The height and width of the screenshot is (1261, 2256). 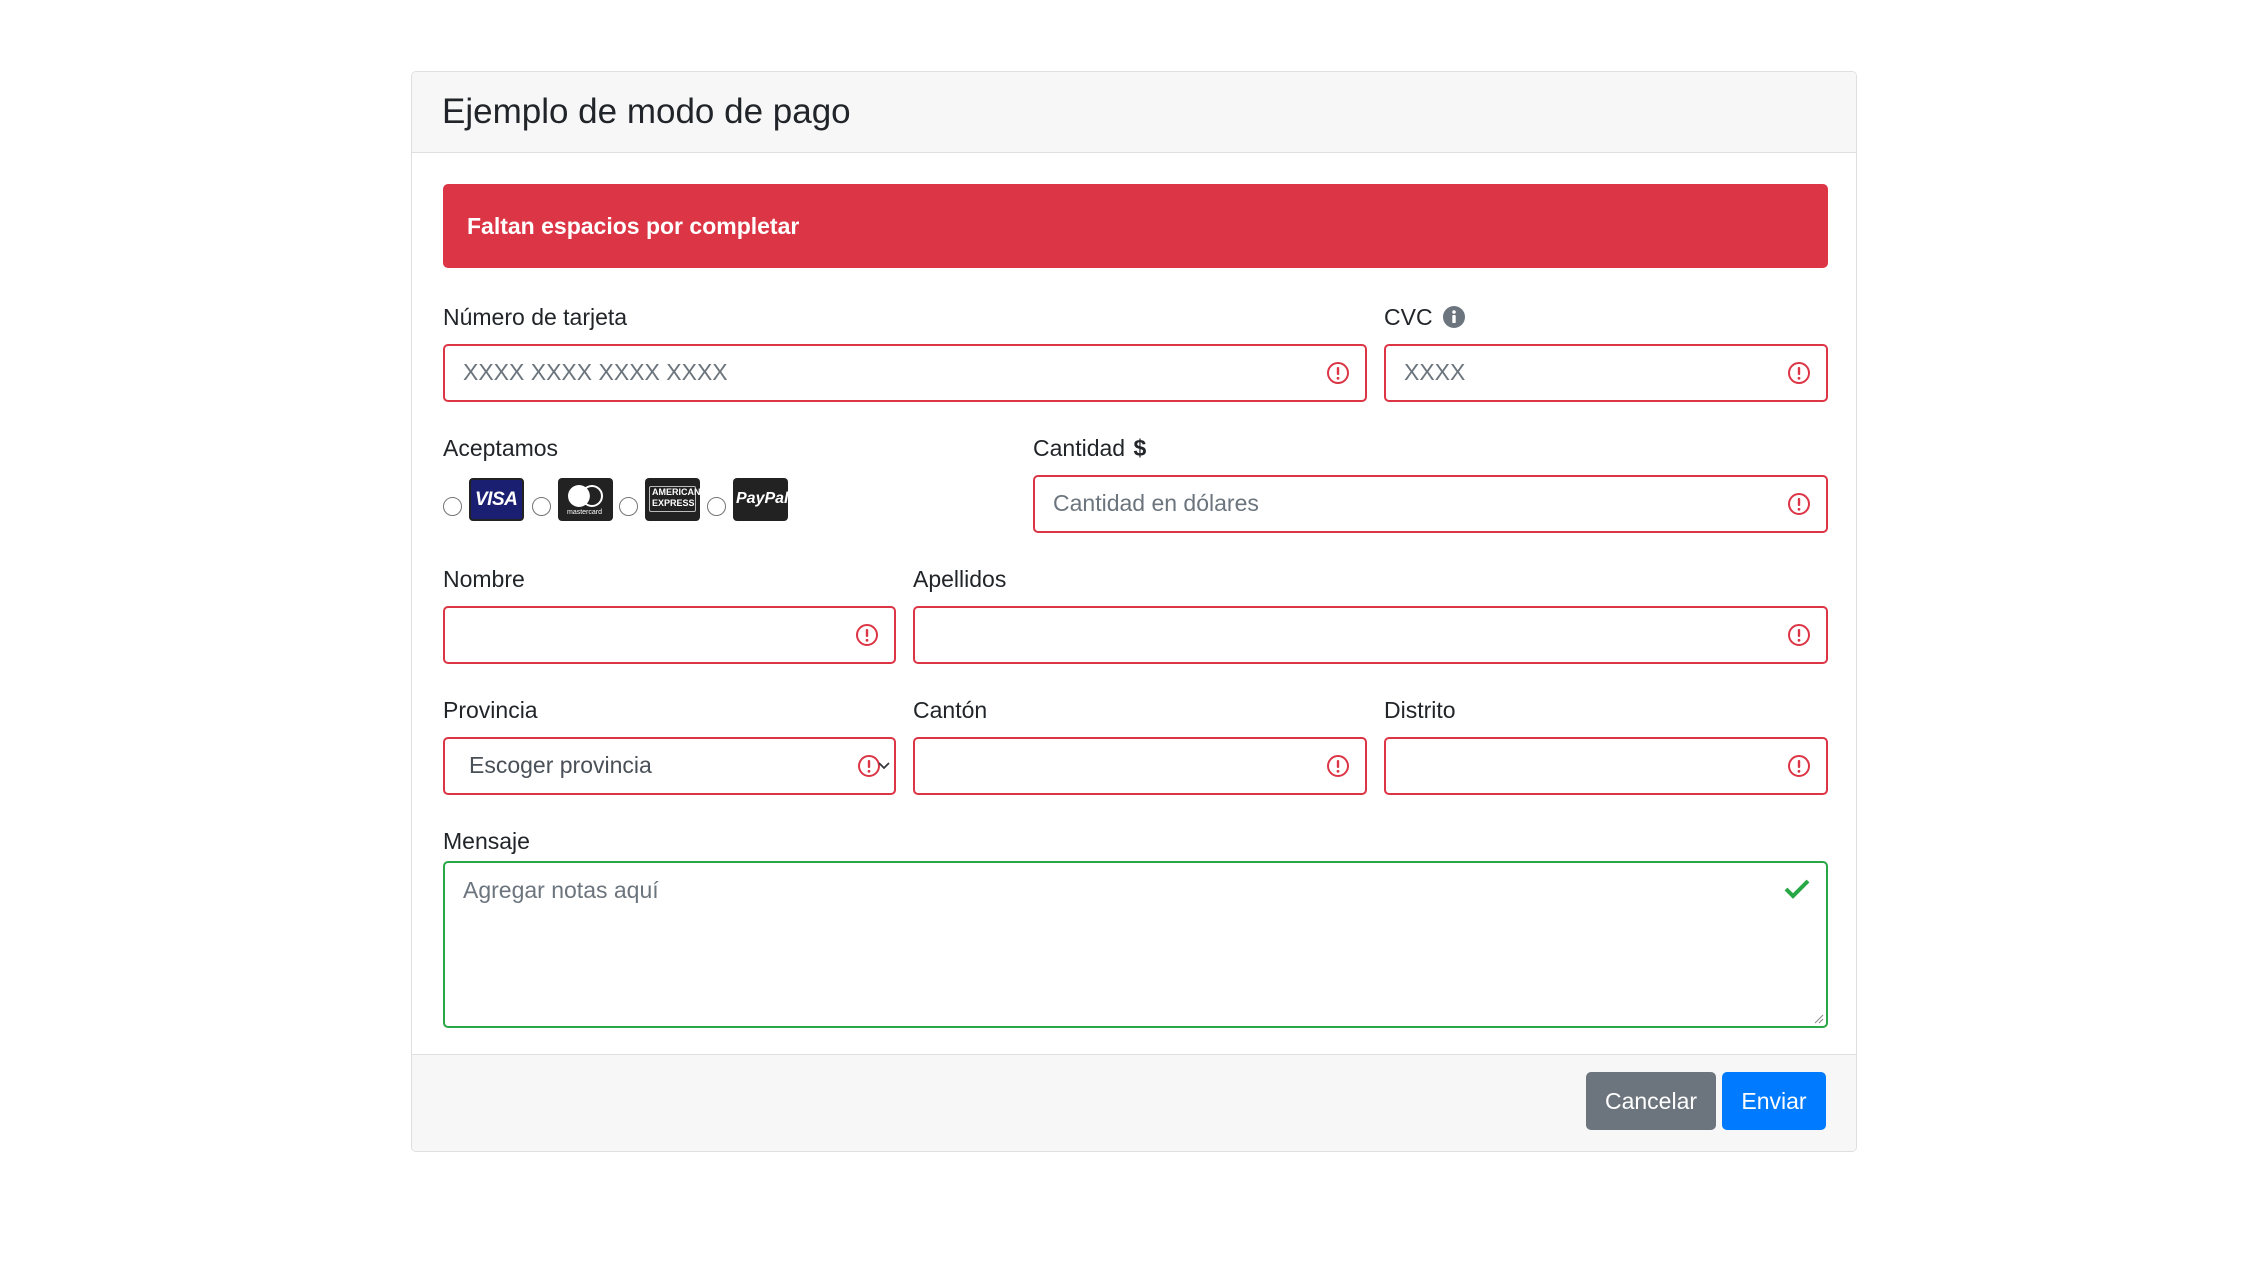 I want to click on info-circle-icon, so click(x=1453, y=317).